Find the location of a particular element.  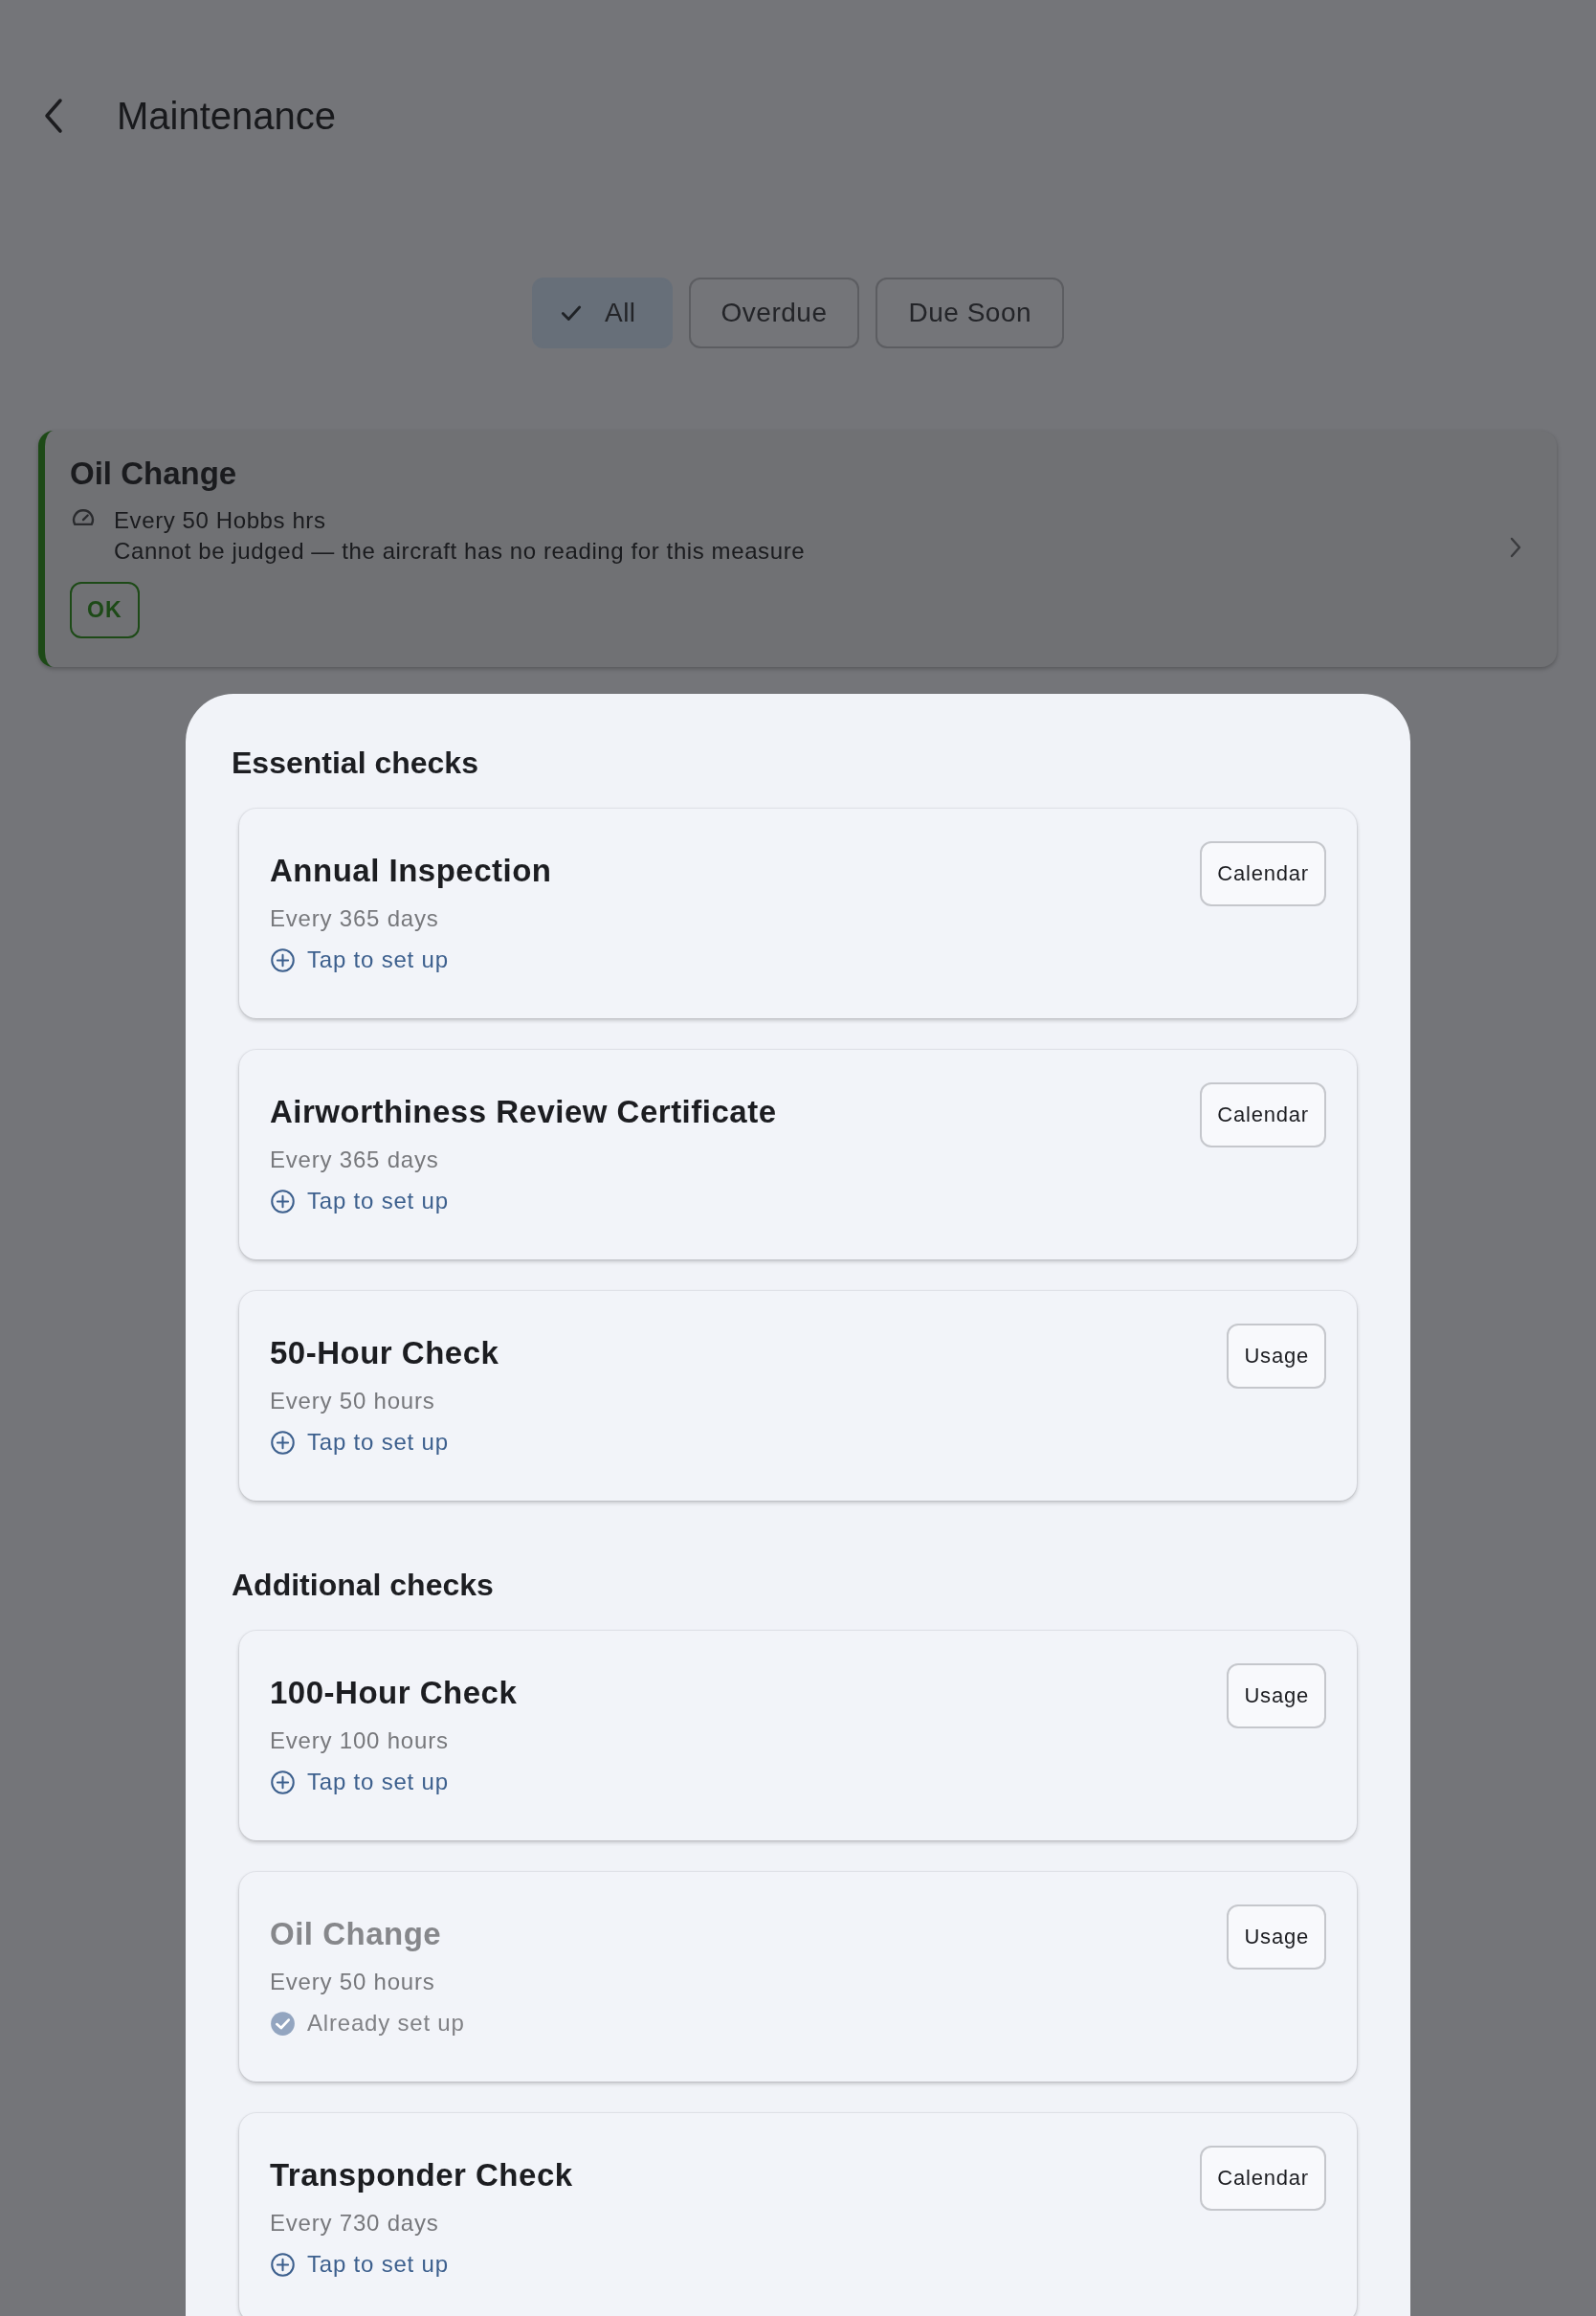

check-card: 100-Hour Check Every 100 hours Tap to set up Usage is located at coordinates (798, 1735).